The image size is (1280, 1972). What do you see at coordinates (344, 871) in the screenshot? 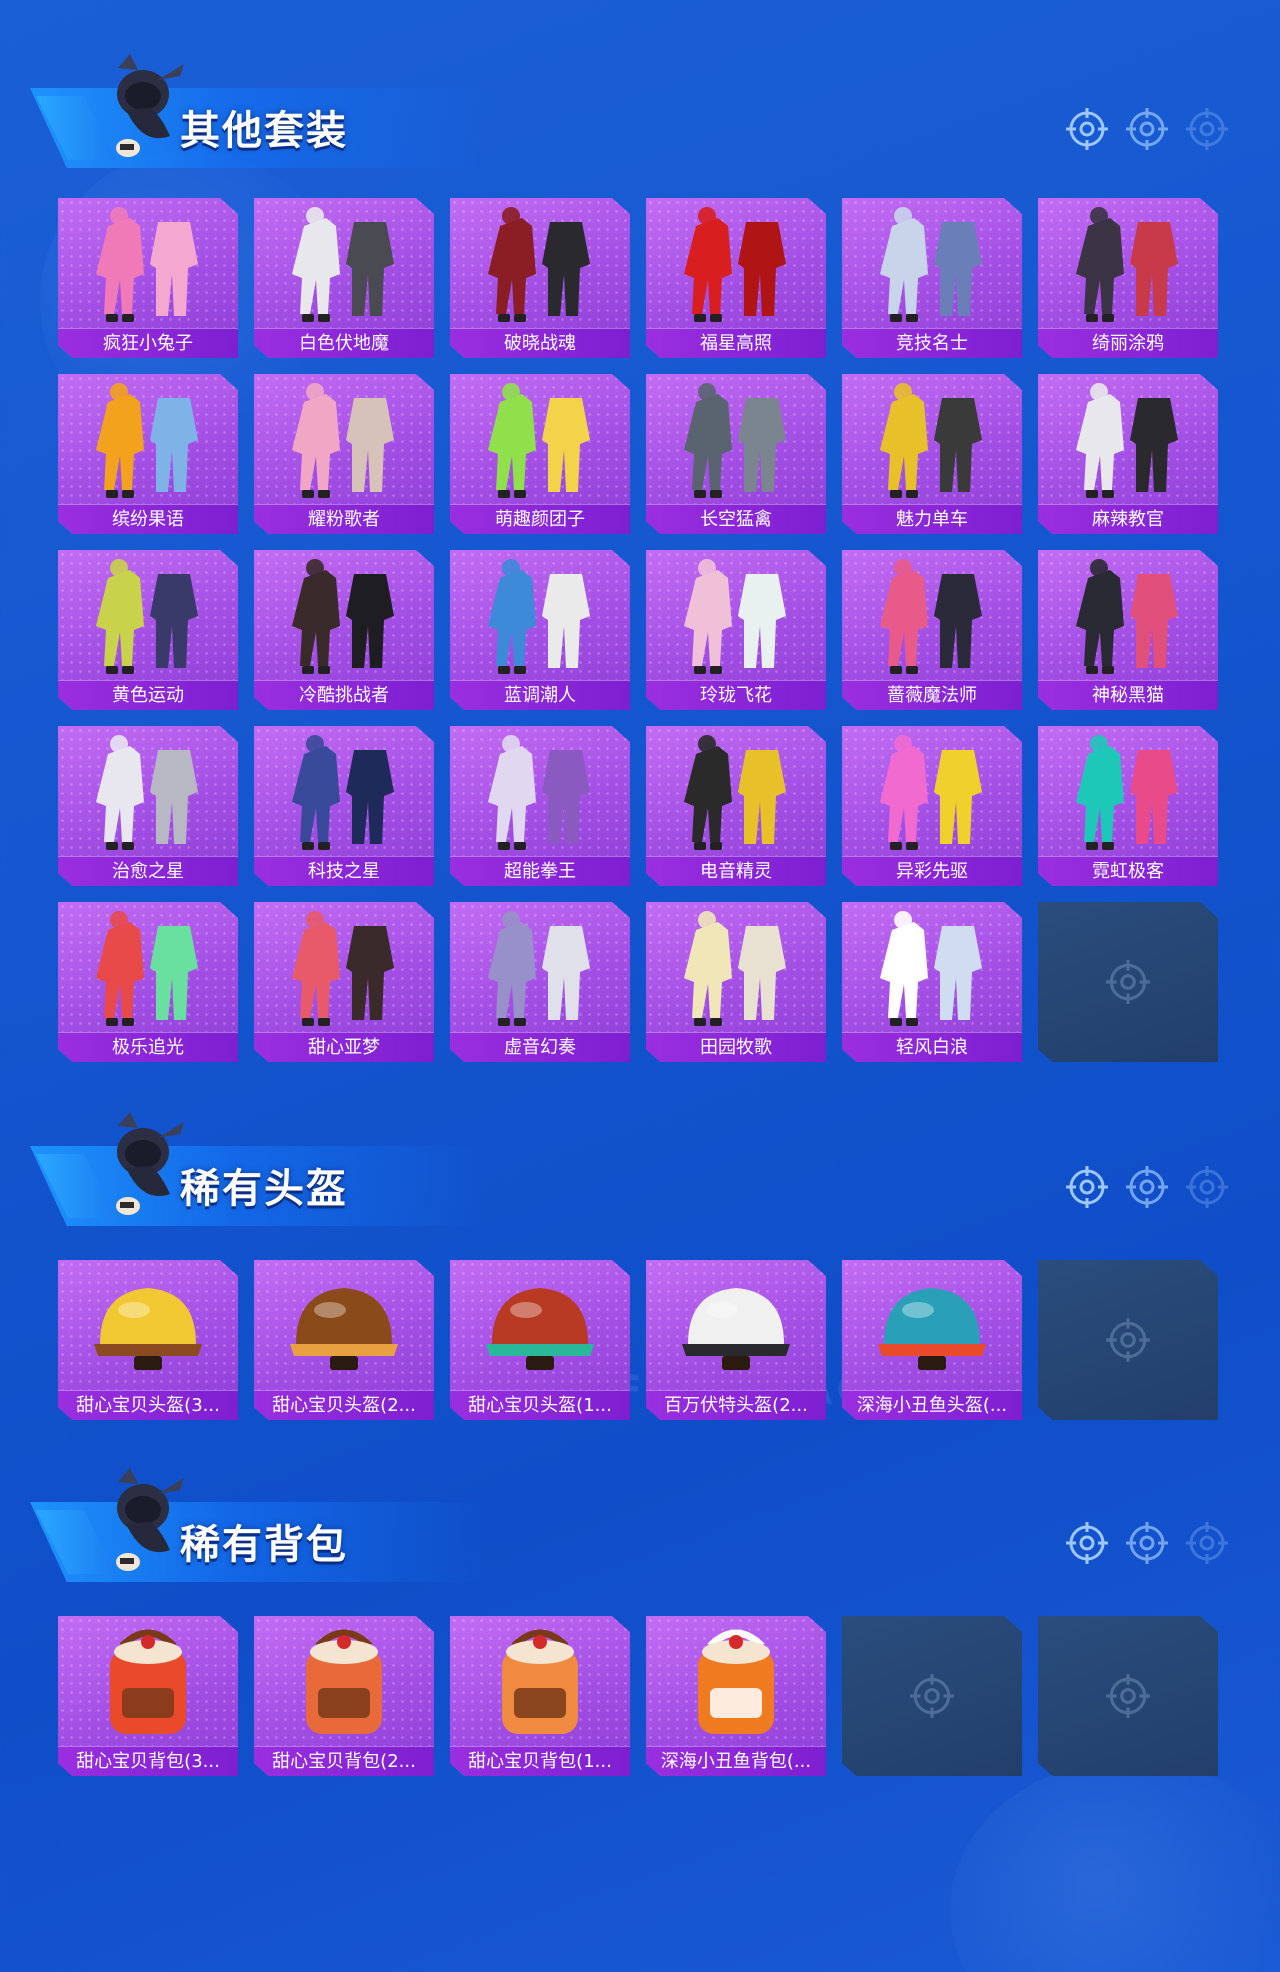
I see `item-label: 科技之星` at bounding box center [344, 871].